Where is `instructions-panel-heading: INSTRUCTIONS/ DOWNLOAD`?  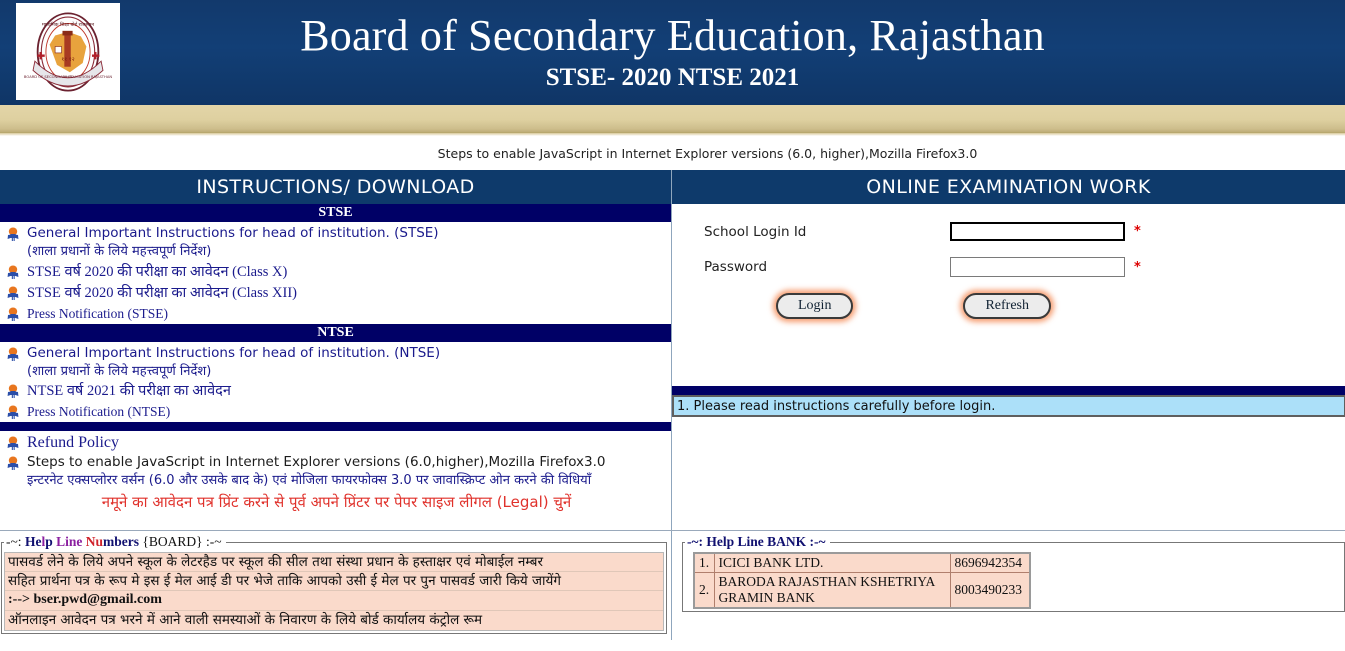
instructions-panel-heading: INSTRUCTIONS/ DOWNLOAD is located at coordinates (335, 187).